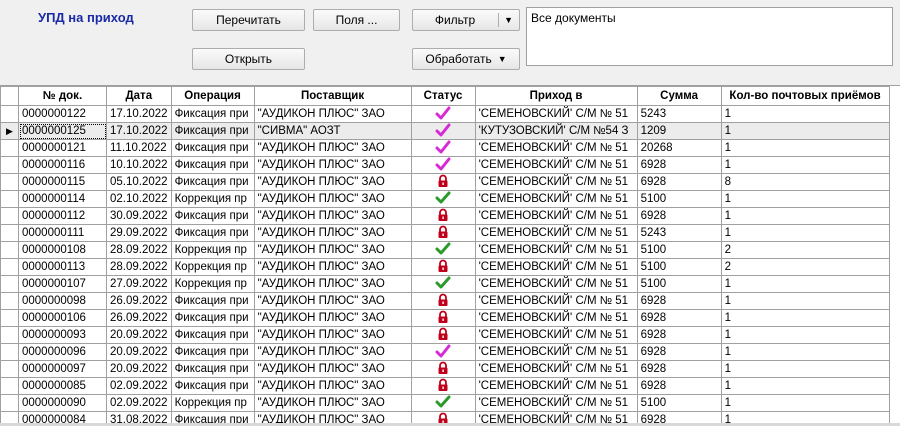 This screenshot has height=426, width=900. I want to click on date-cell: 02.10.2022, so click(139, 199).